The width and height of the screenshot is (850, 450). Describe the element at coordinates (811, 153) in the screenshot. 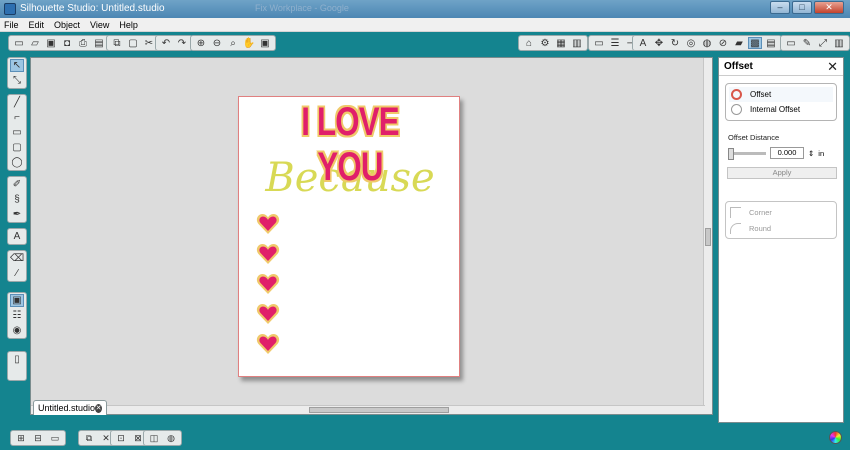

I see `stepper-icon: ⇕` at that location.